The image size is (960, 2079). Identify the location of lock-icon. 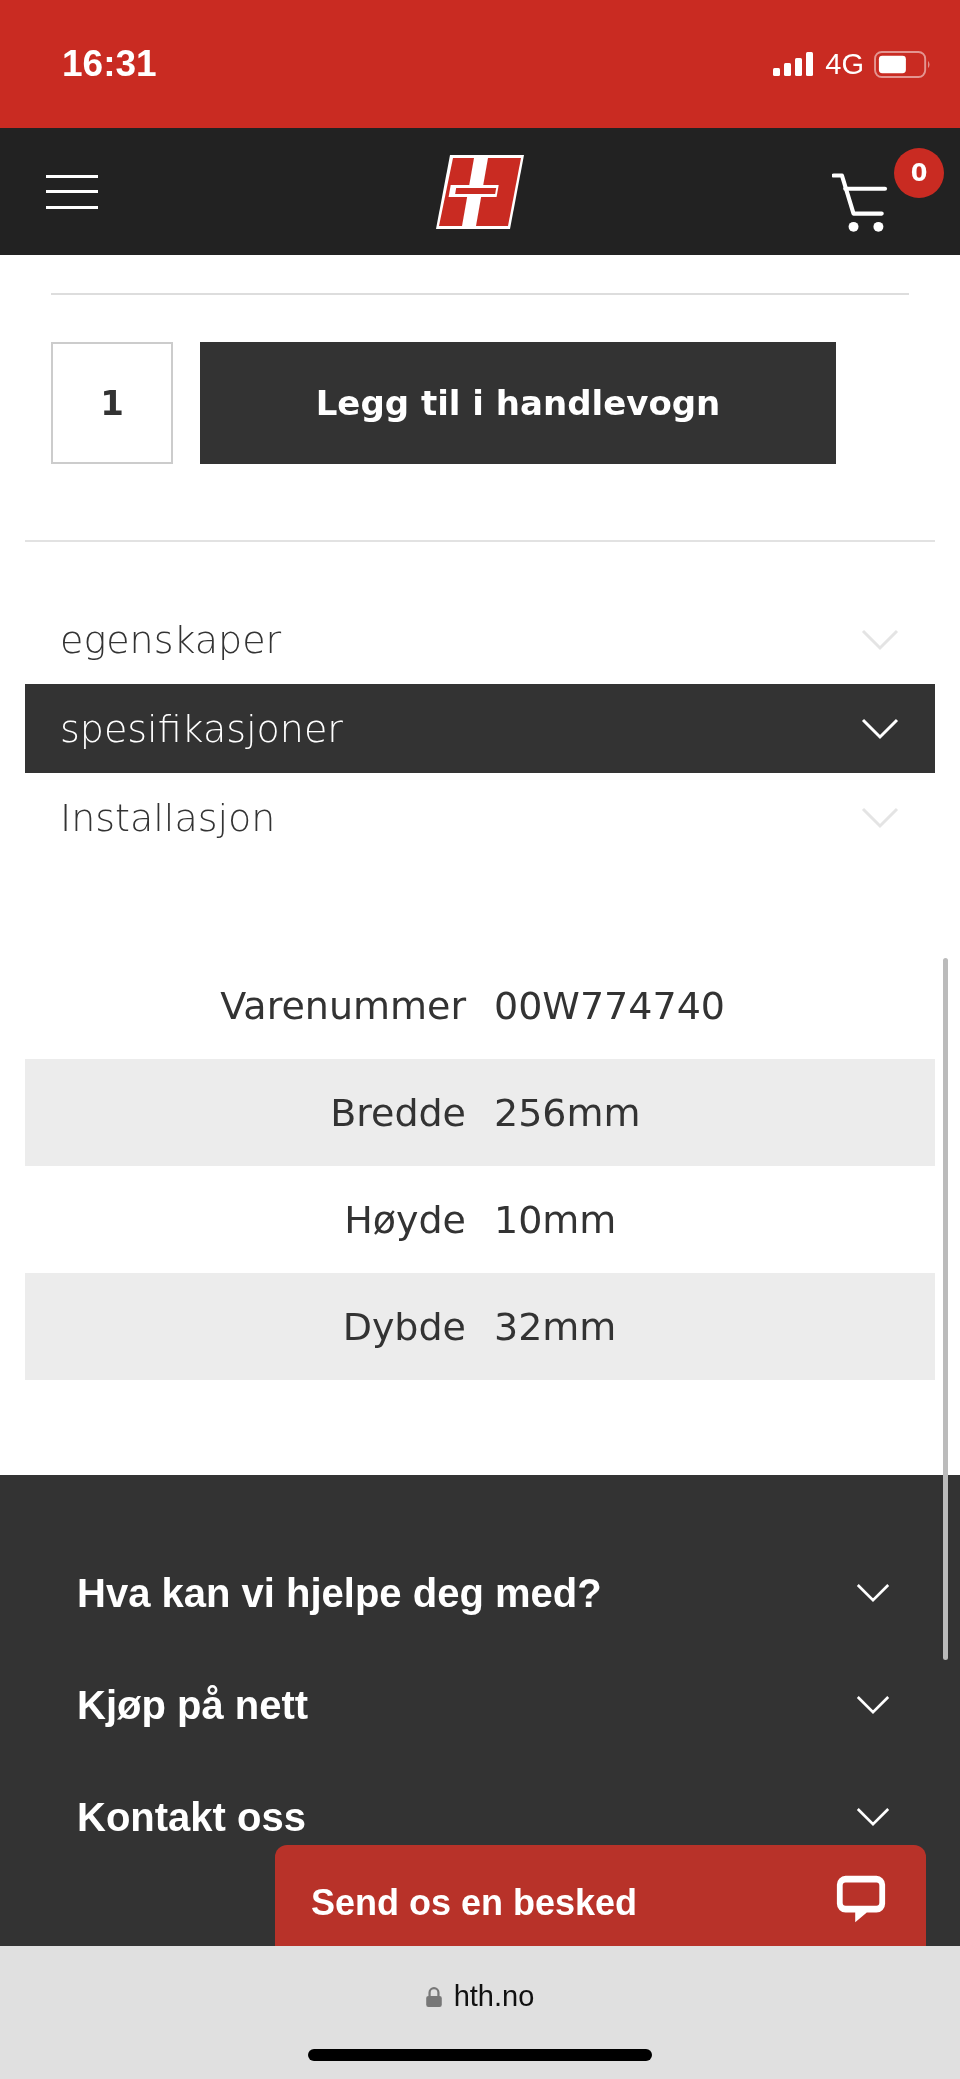
(433, 1996).